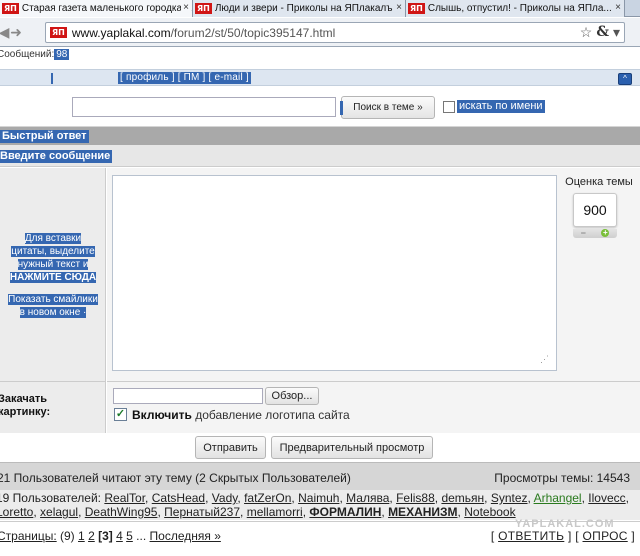 The width and height of the screenshot is (640, 556). I want to click on page-current: [3], so click(105, 536).